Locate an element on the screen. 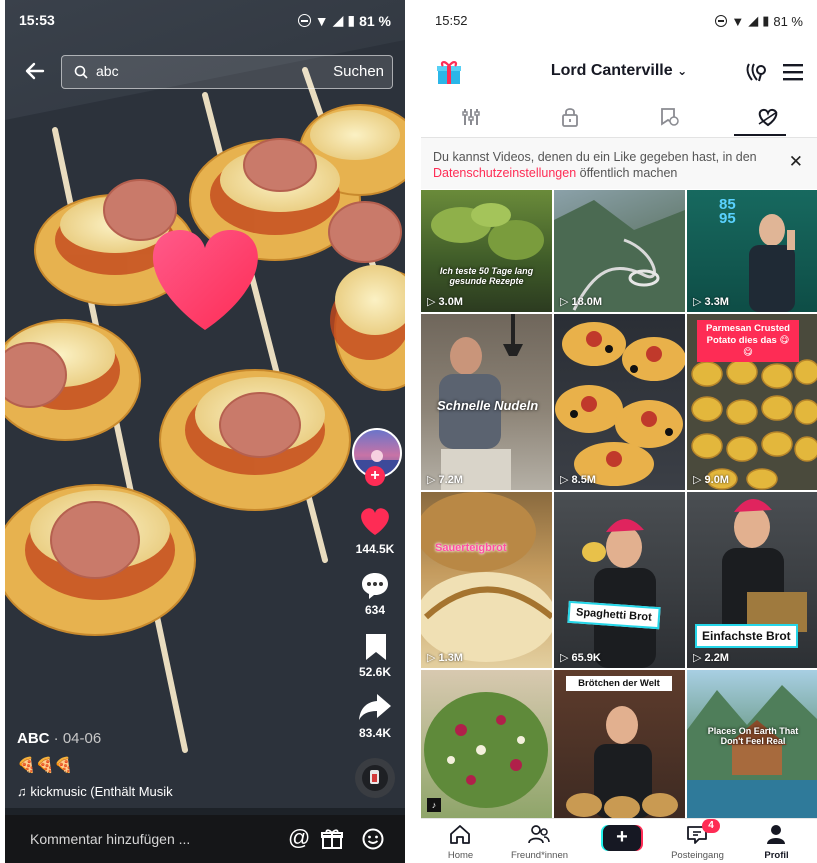 The image size is (817, 863). bottom-navigation: Home Freund*innen + 4 Posteingang Profil is located at coordinates (619, 840).